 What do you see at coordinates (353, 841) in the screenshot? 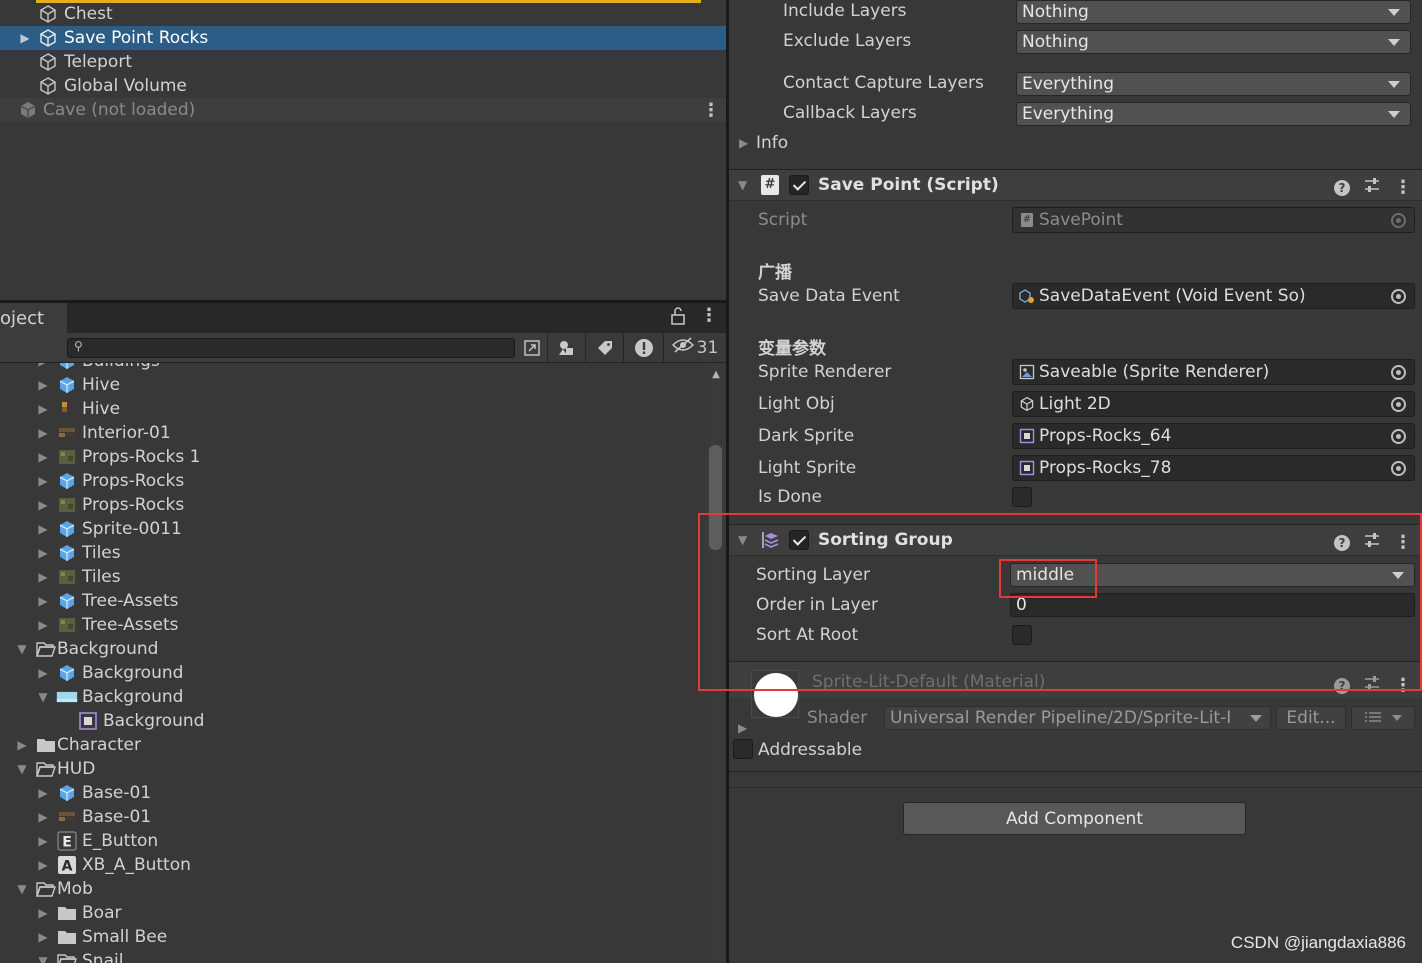
I see `project-tree-item: ▶ E E_Button` at bounding box center [353, 841].